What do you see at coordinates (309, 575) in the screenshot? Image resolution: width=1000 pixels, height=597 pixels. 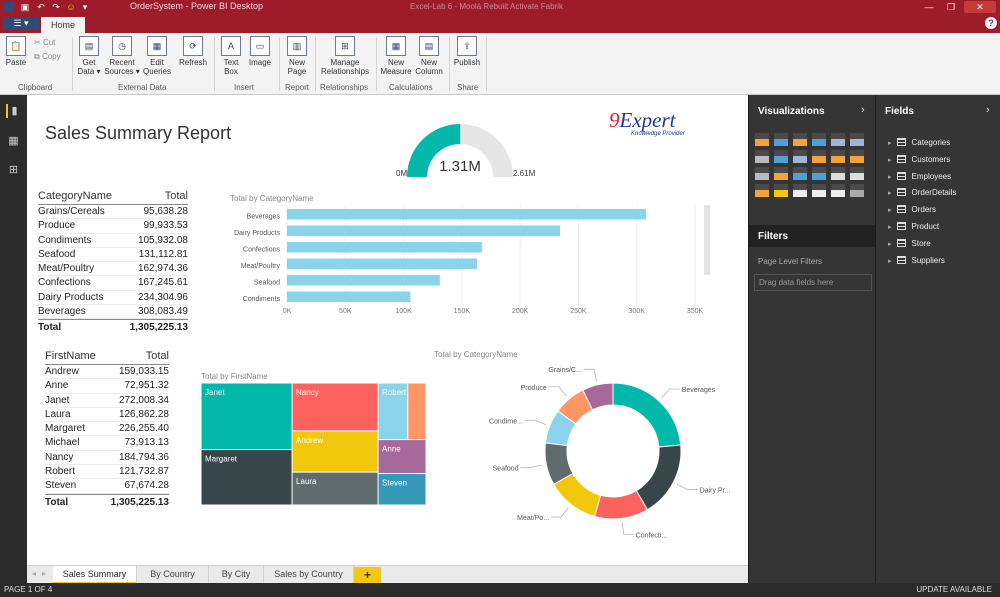 I see `page-tab: Sales by Country` at bounding box center [309, 575].